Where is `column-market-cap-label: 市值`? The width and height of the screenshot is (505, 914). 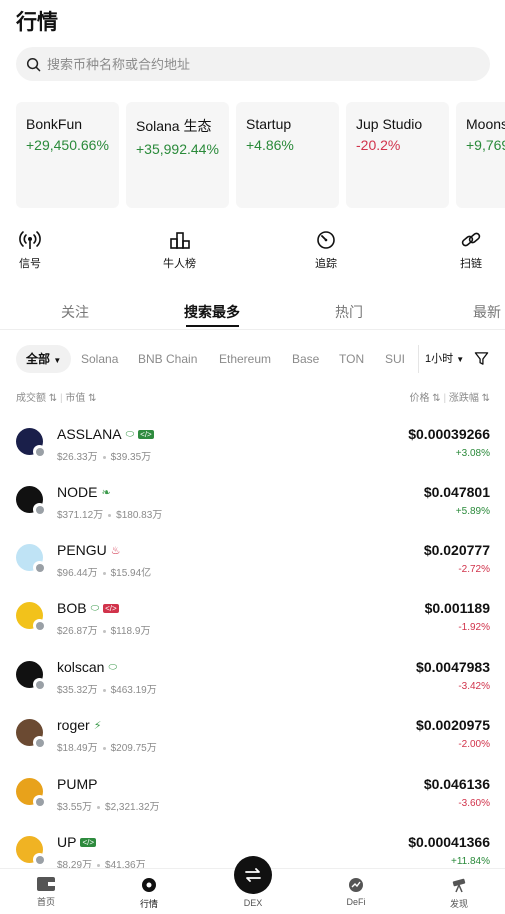 column-market-cap-label: 市值 is located at coordinates (75, 398).